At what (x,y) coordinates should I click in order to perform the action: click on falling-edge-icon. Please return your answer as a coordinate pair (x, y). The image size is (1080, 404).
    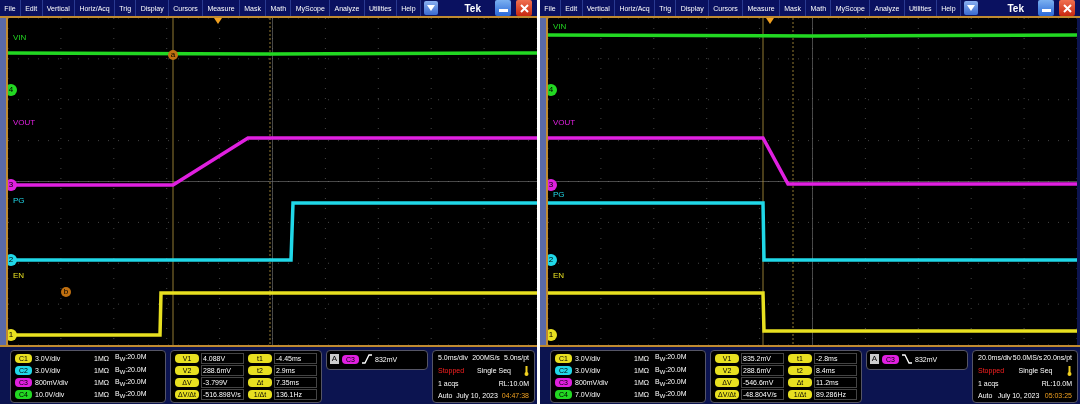
    Looking at the image, I should click on (907, 359).